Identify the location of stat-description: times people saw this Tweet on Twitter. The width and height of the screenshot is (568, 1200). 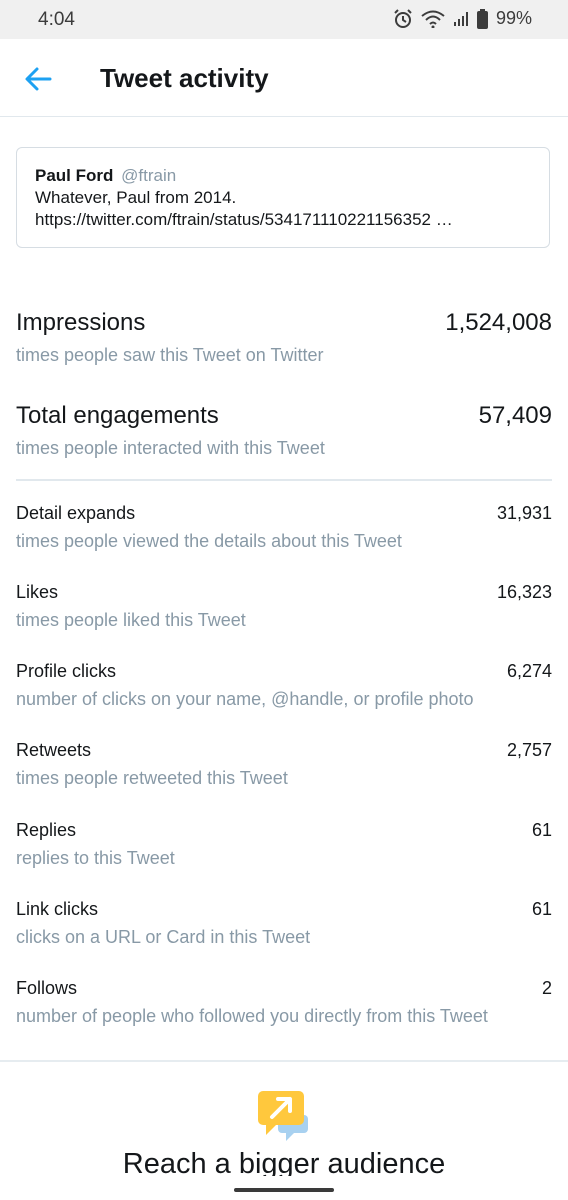
(170, 355).